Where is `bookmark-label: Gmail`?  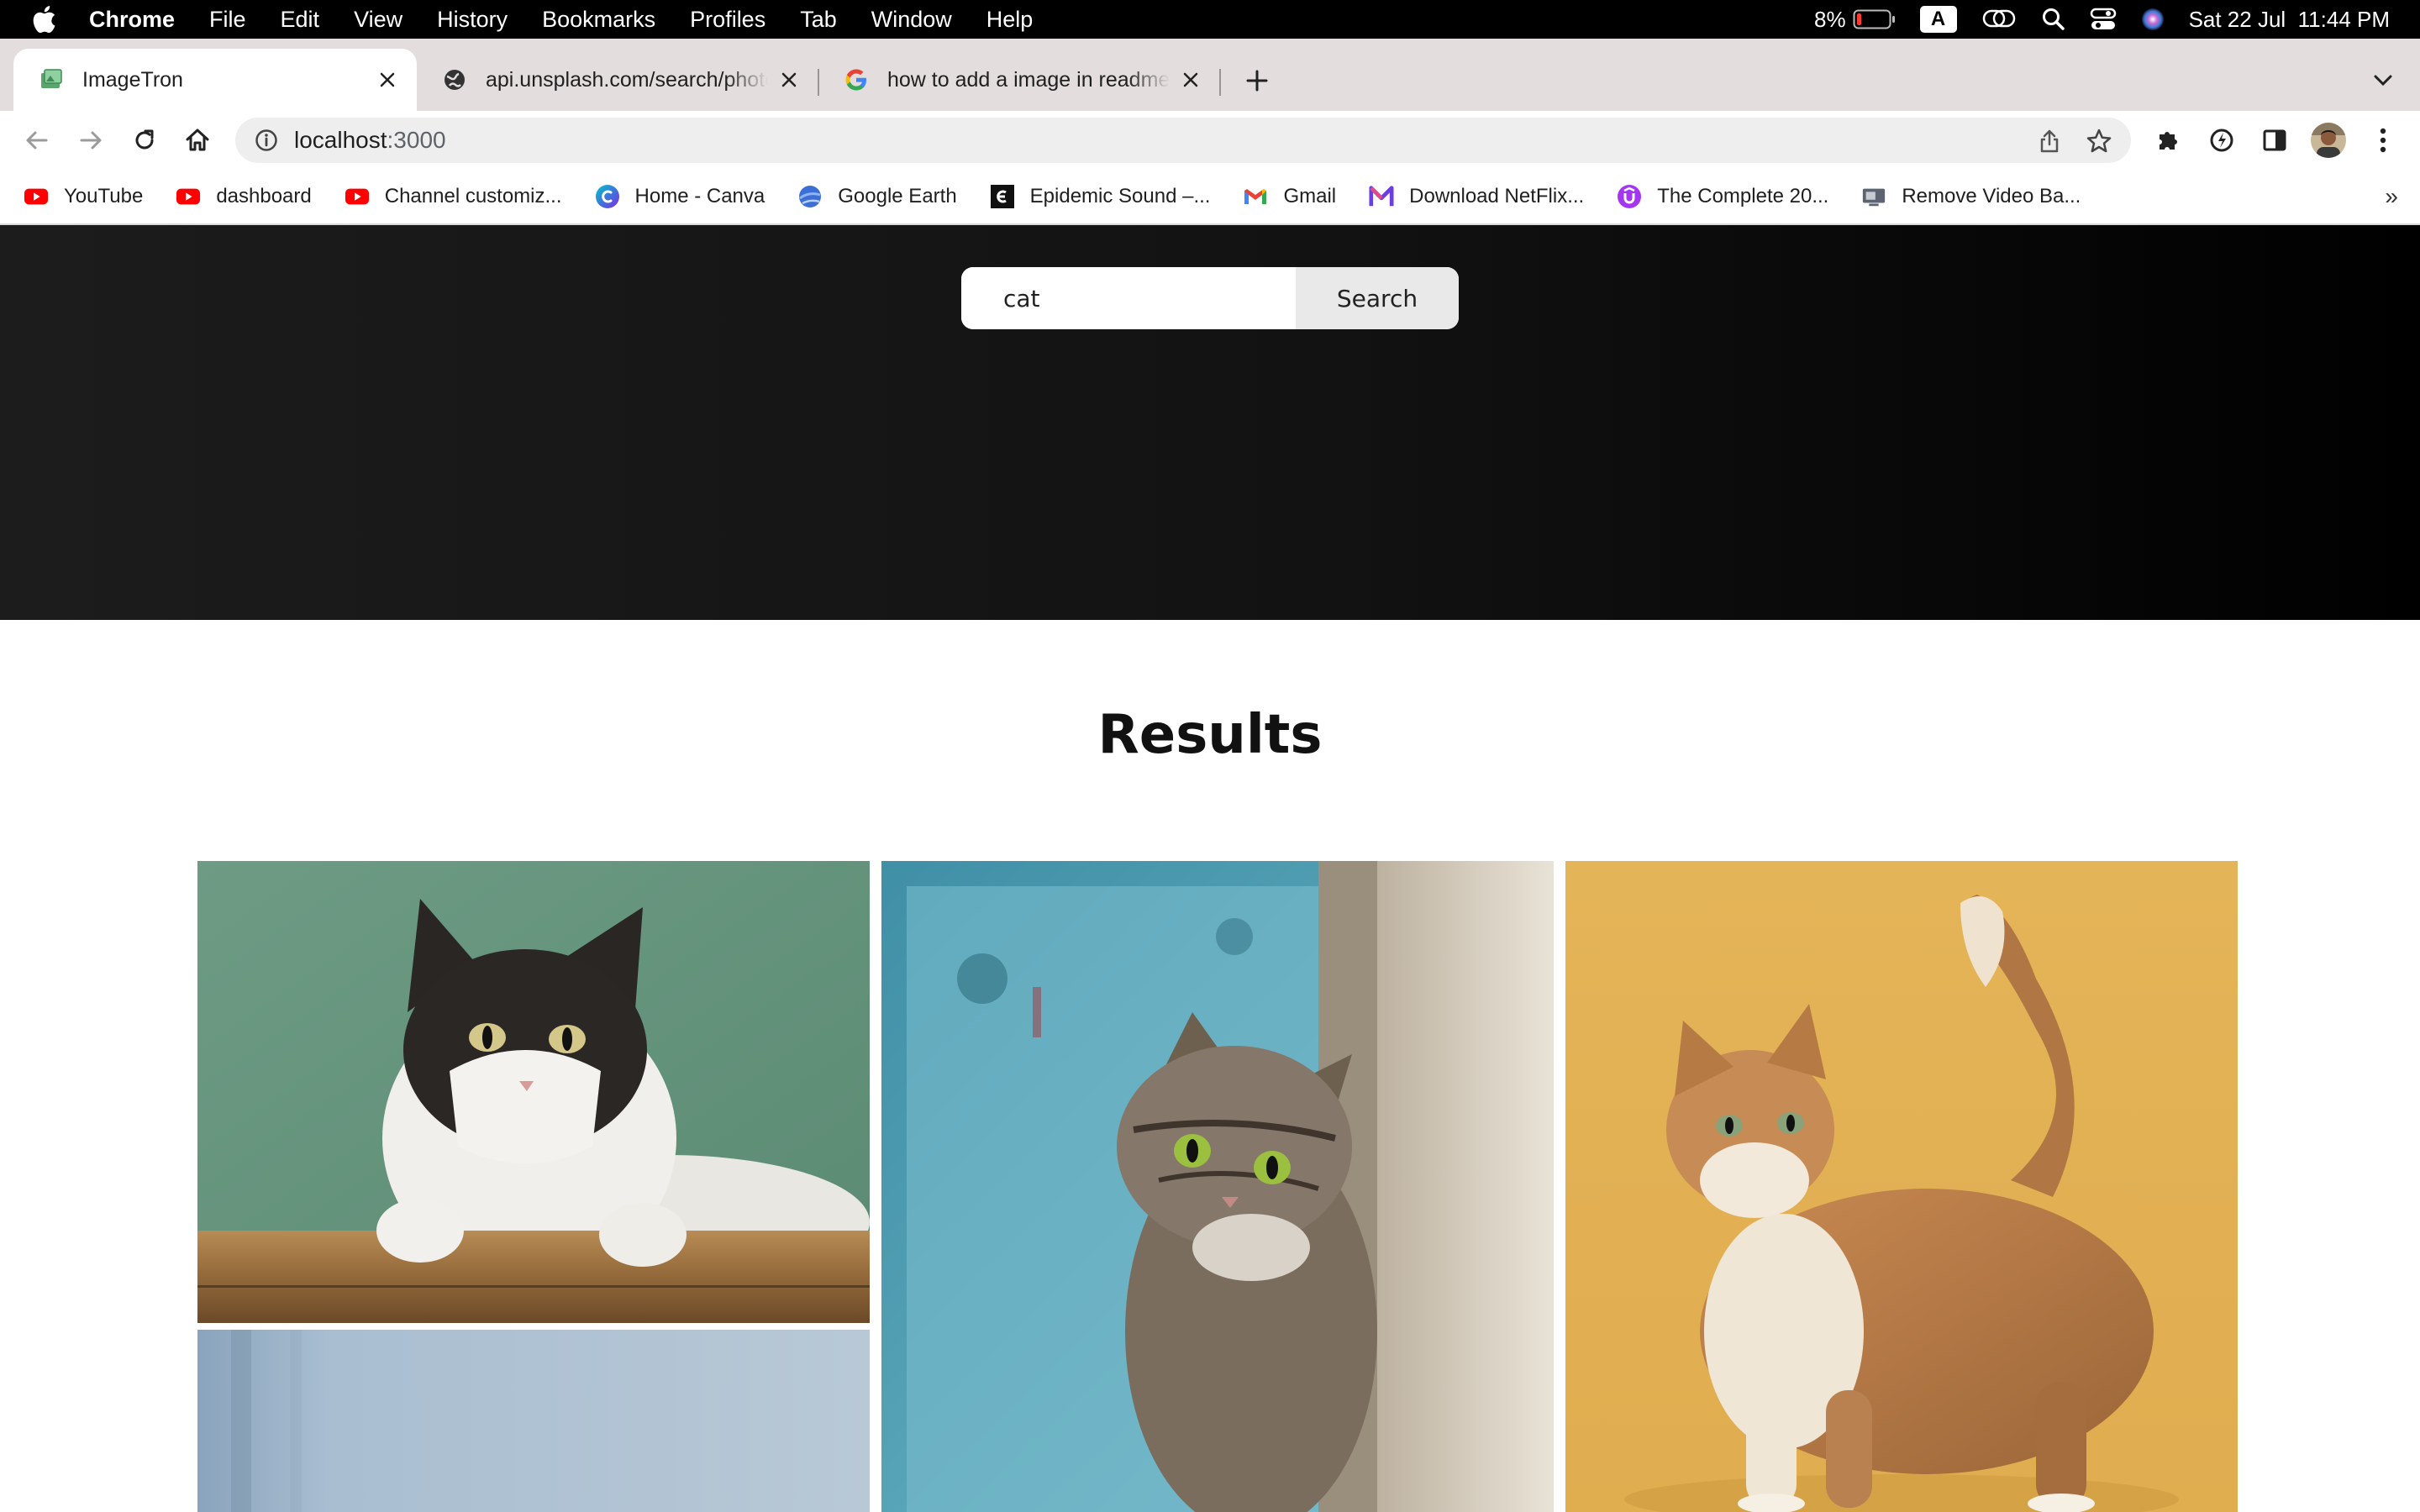
bookmark-label: Gmail is located at coordinates (1310, 196).